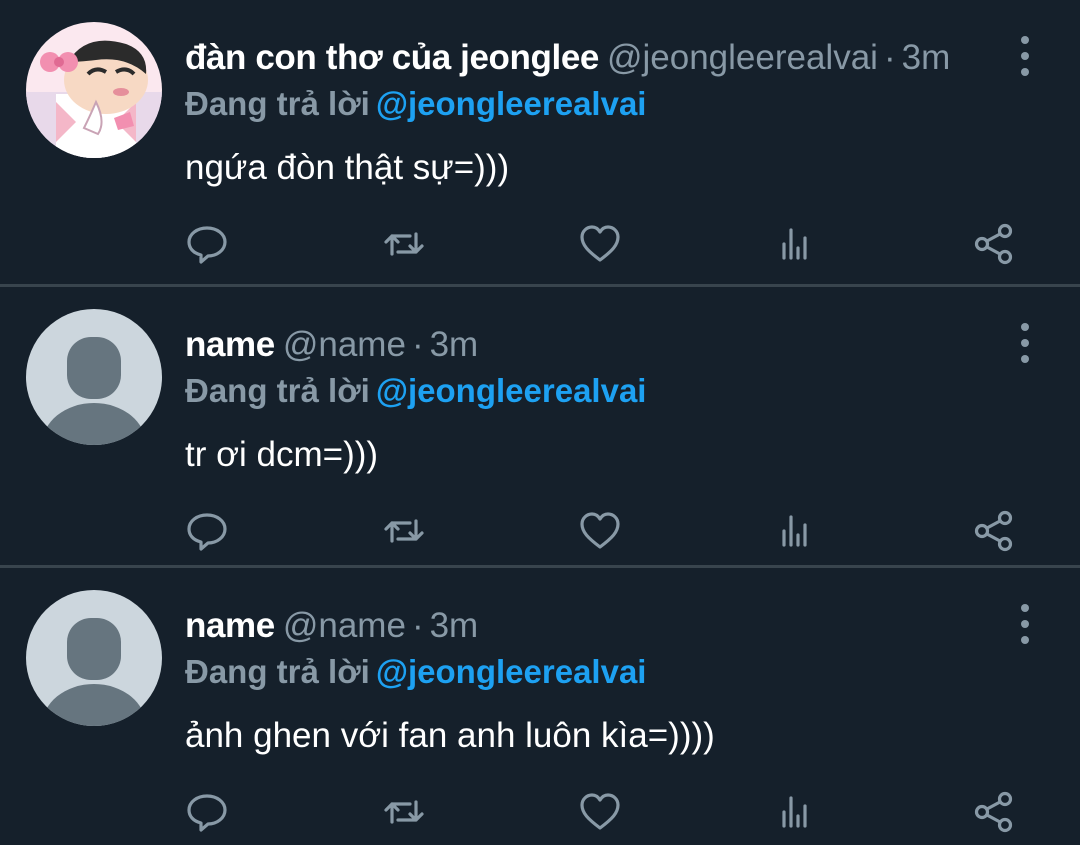 This screenshot has width=1080, height=845. I want to click on display-name: đàn con thơ của jeonglee, so click(392, 57).